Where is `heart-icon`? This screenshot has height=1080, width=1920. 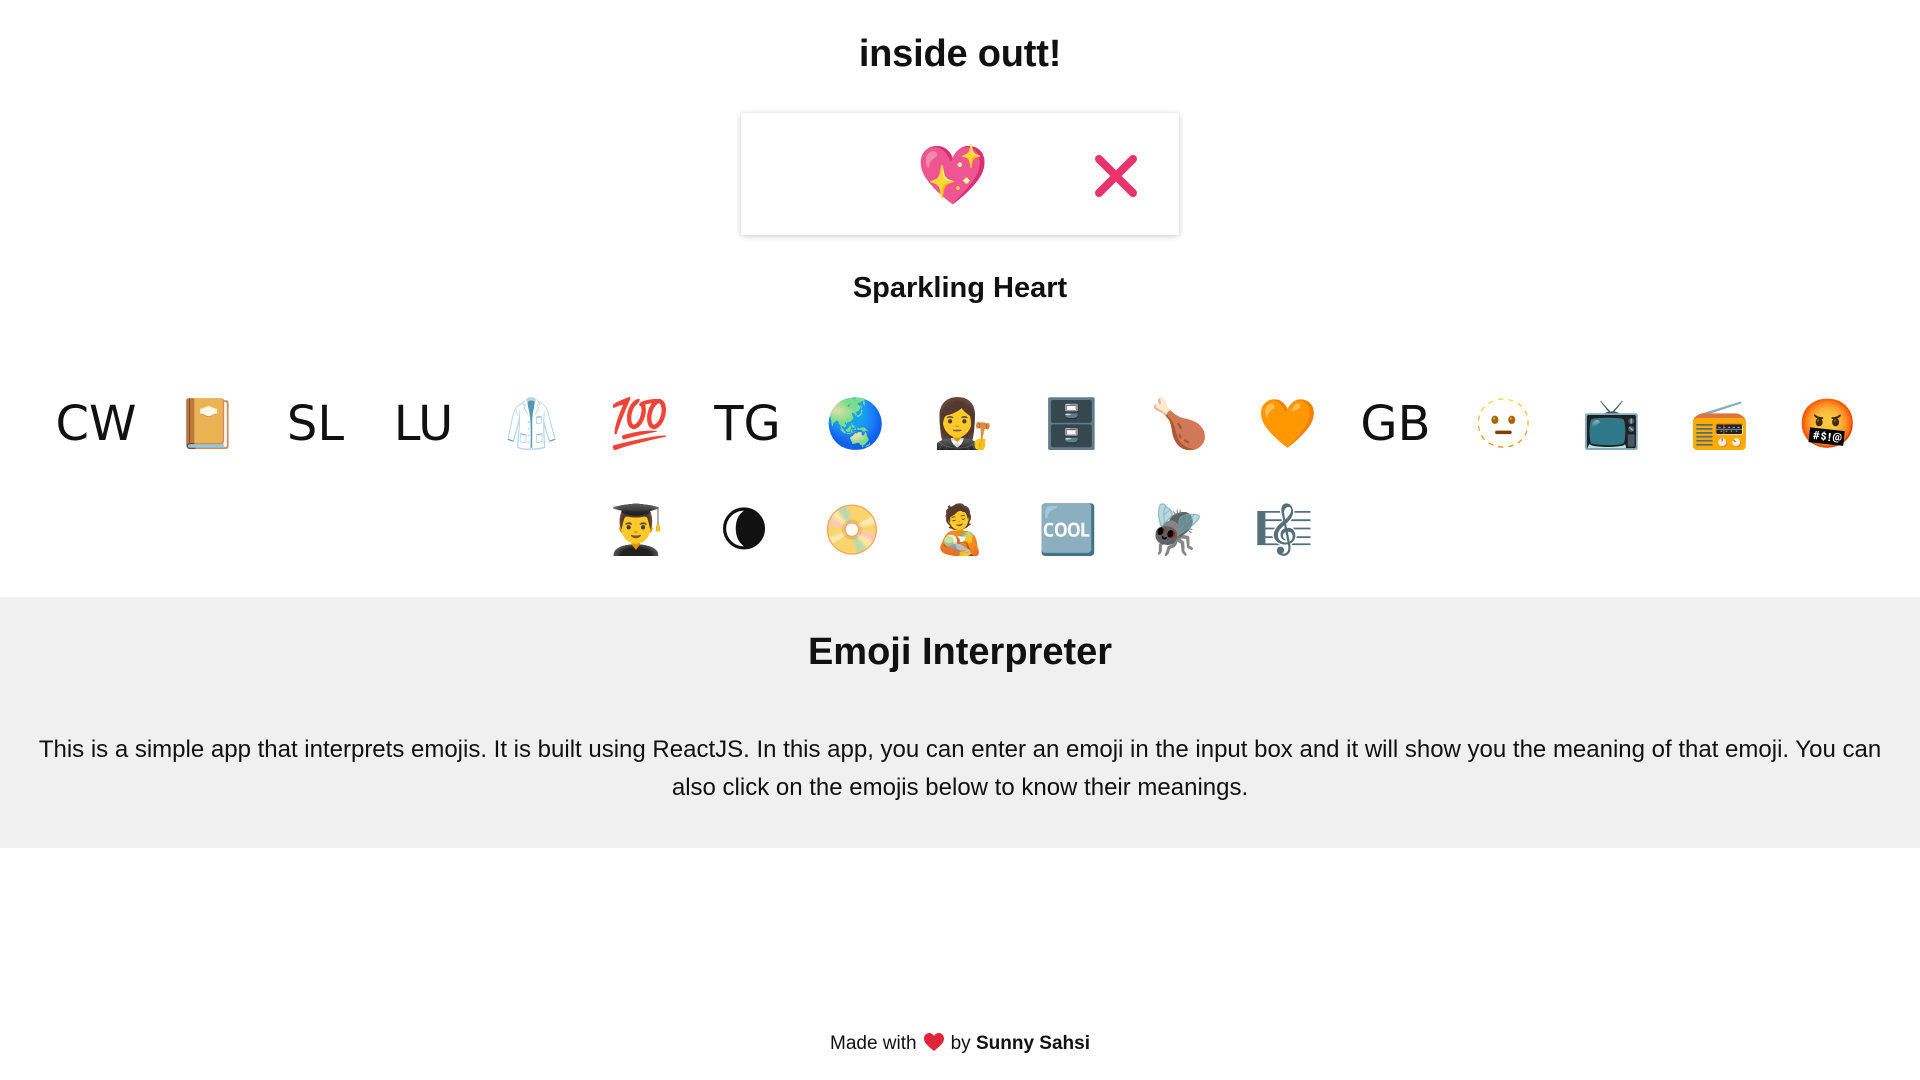 heart-icon is located at coordinates (934, 1045).